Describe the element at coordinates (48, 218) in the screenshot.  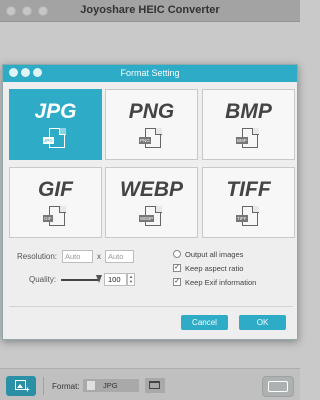
I see `file-type-label: GIF` at that location.